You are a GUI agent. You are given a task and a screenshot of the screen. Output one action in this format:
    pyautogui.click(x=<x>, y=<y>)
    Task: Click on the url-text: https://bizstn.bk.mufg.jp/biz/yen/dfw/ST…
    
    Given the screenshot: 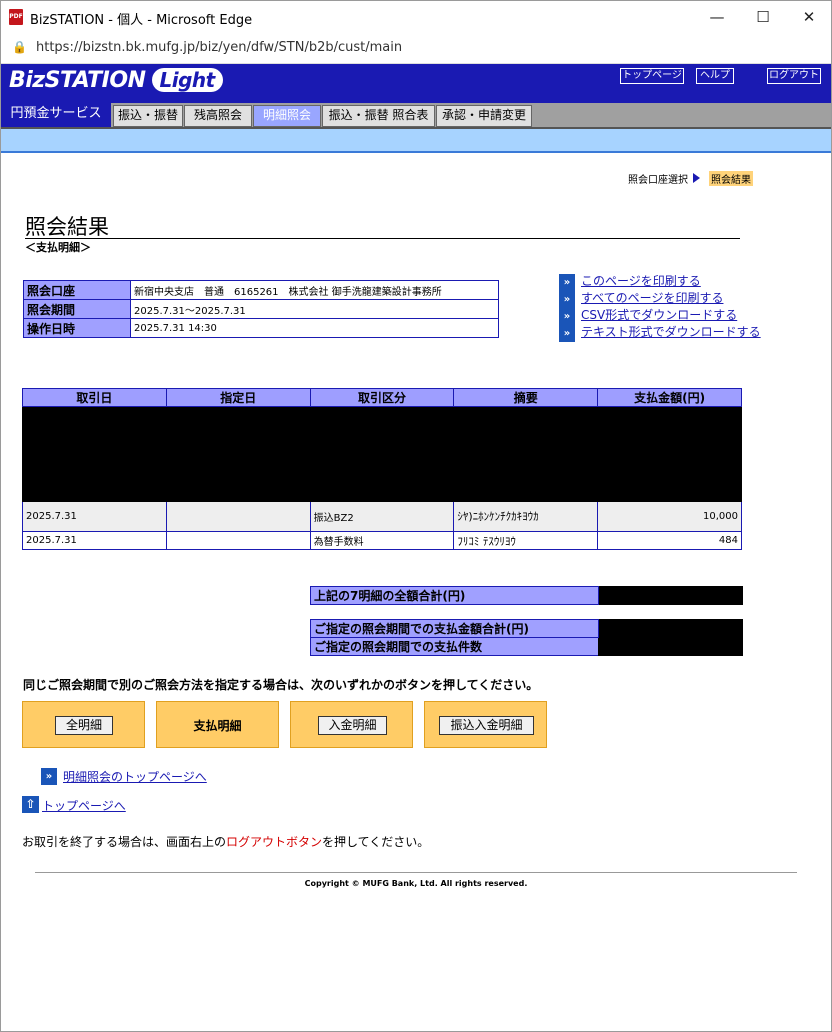 What is the action you would take?
    pyautogui.click(x=219, y=47)
    